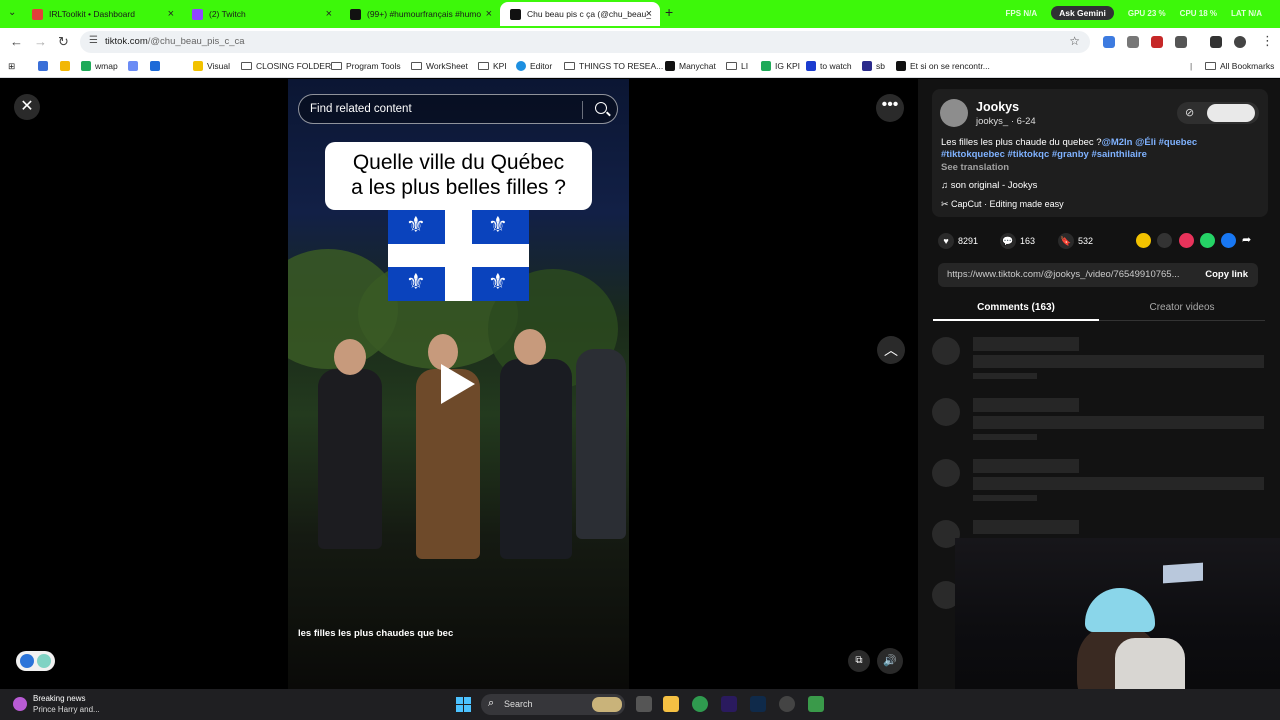 The width and height of the screenshot is (1280, 720). I want to click on url-text: tiktok.com/@chu_beau_pis_c_ca, so click(175, 41).